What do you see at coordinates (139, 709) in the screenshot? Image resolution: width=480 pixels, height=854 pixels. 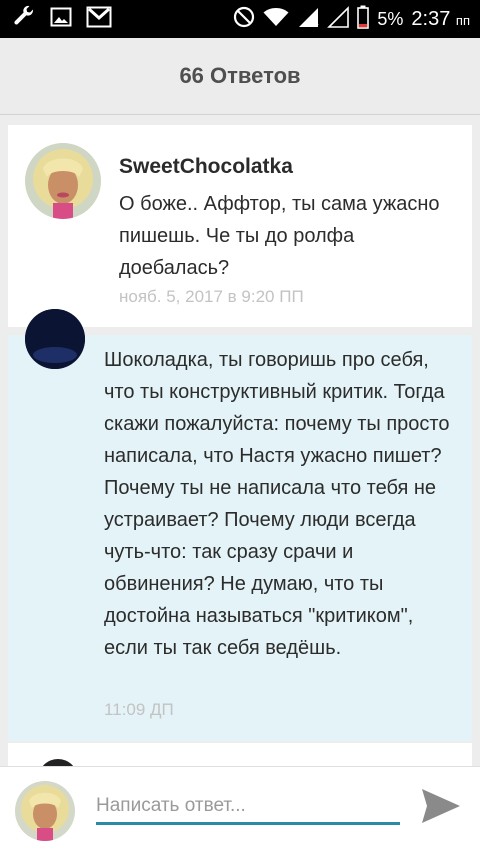 I see `comment-timestamp: 11:09 ДП` at bounding box center [139, 709].